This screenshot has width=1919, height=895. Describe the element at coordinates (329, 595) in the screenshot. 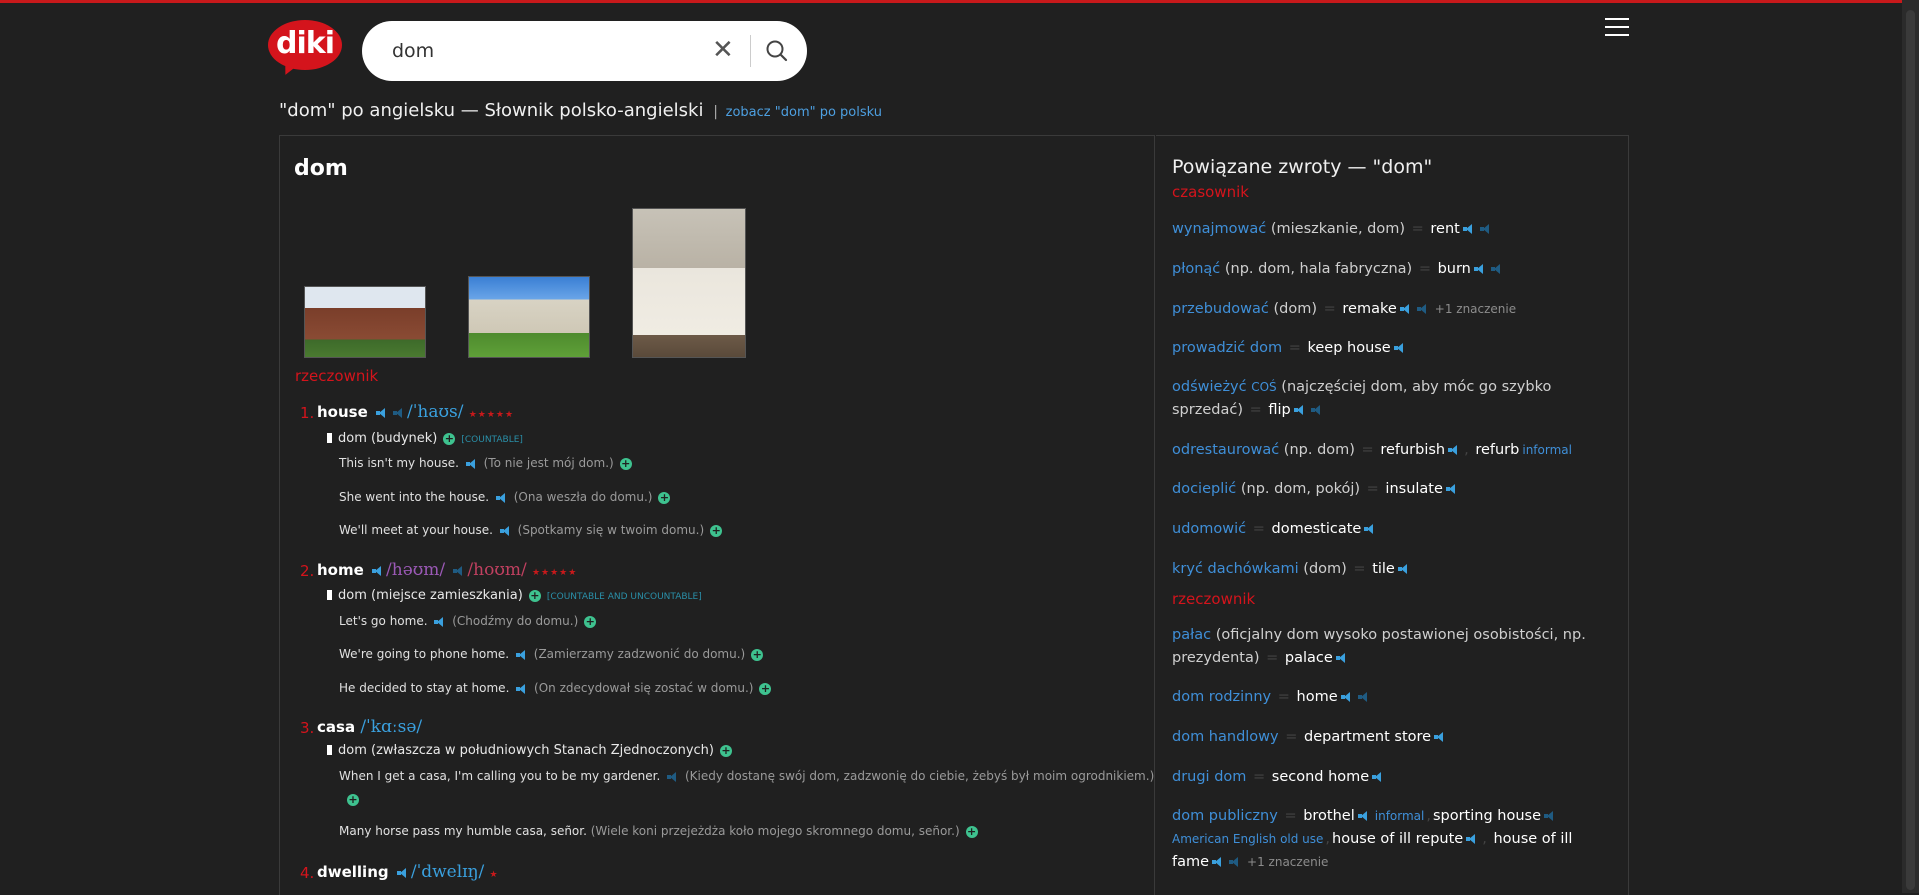

I see `meaning-bullet` at that location.